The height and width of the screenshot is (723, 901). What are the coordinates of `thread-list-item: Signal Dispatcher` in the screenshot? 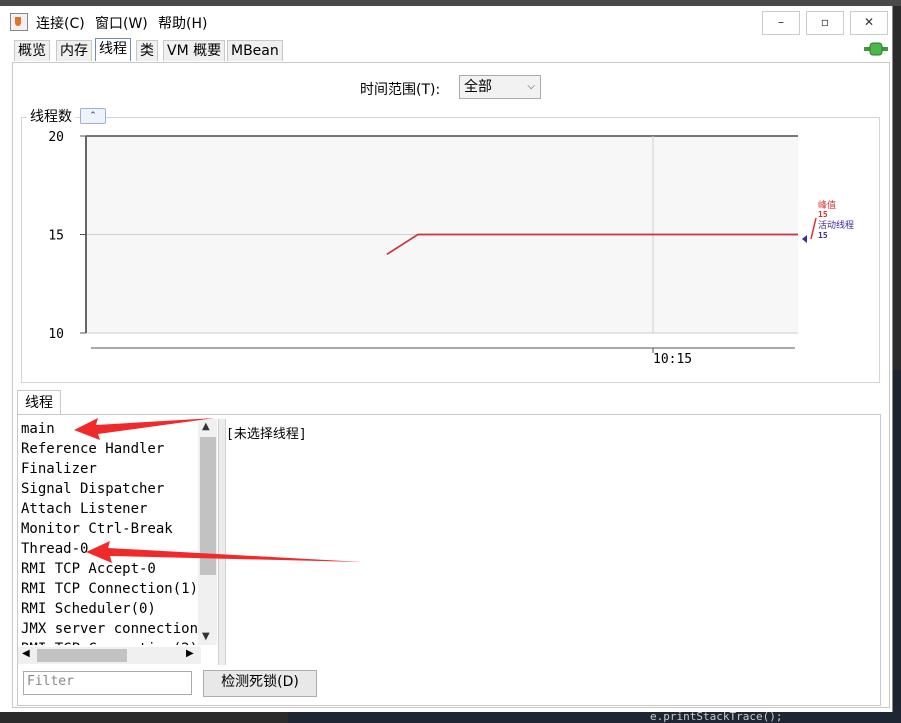 It's located at (118, 489).